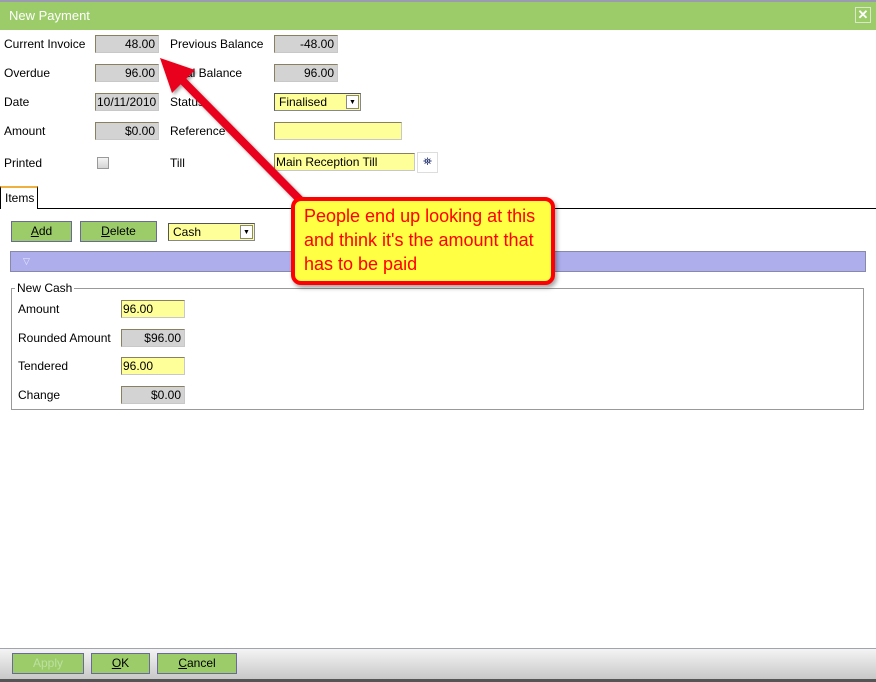 The image size is (876, 682). Describe the element at coordinates (41, 231) in the screenshot. I see `add-button: Add` at that location.